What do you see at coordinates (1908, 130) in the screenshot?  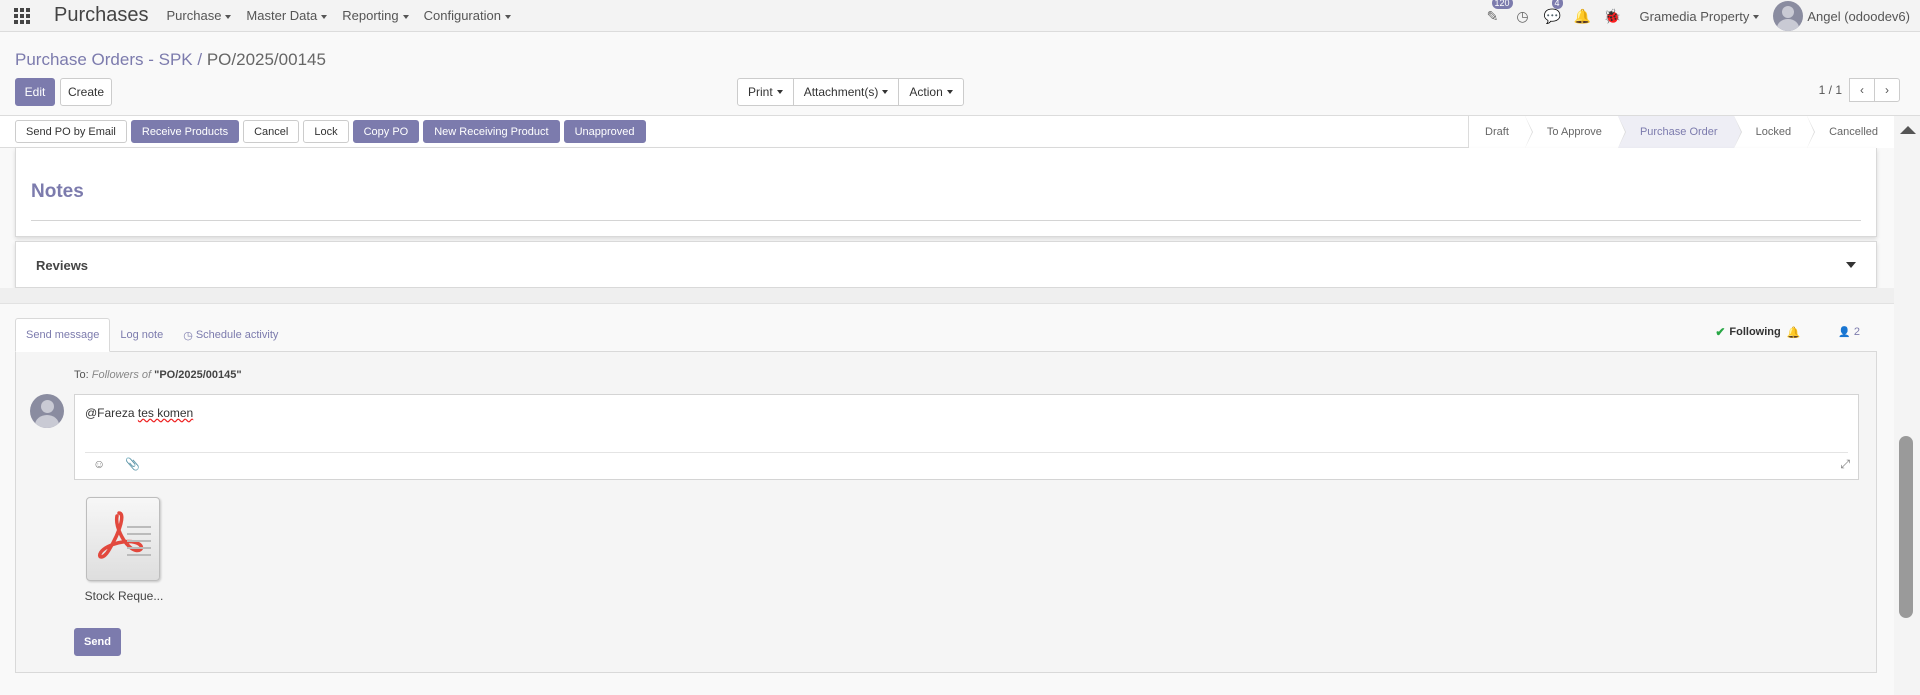 I see `scroll-up-arrow-icon` at bounding box center [1908, 130].